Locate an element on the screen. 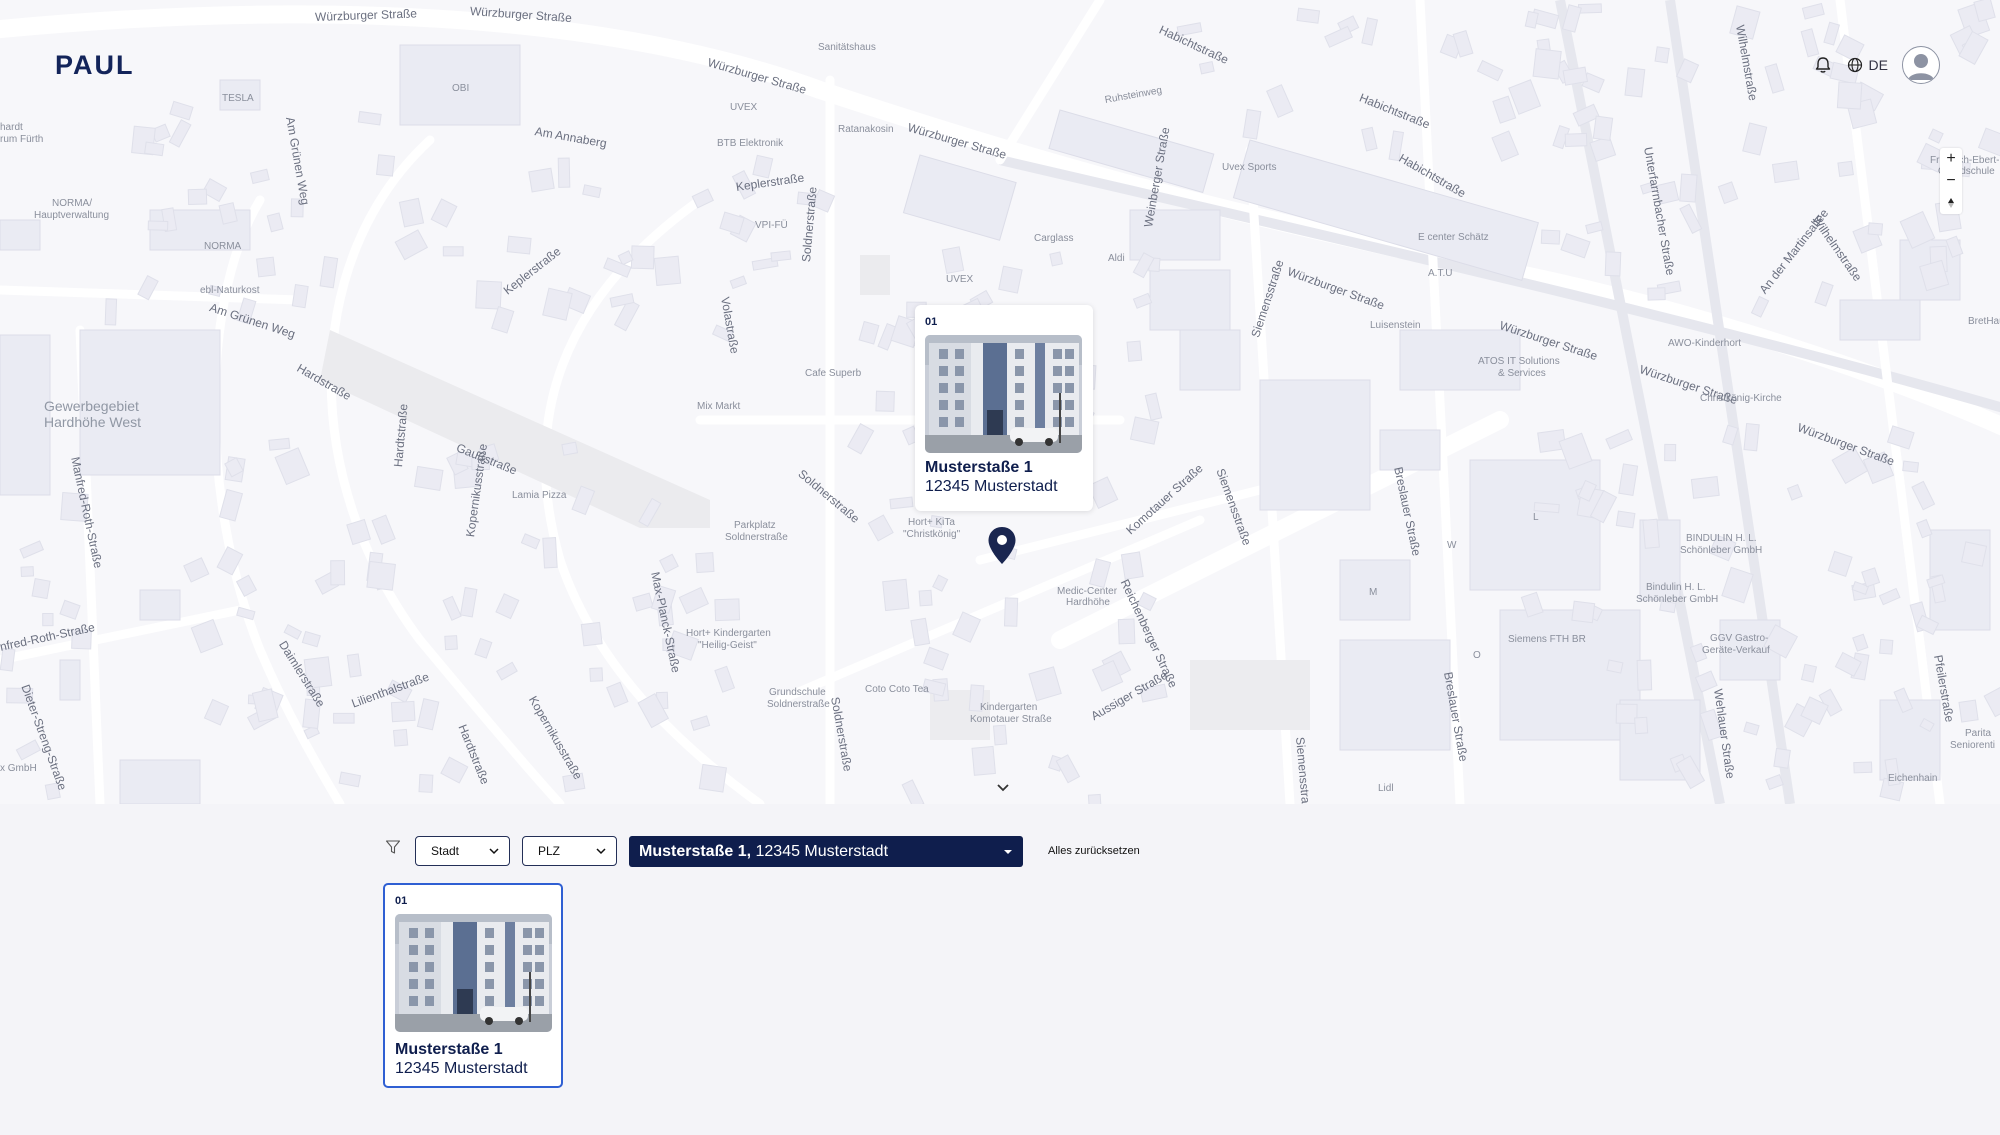  map-label: Hort+ Kindergarten is located at coordinates (728, 633).